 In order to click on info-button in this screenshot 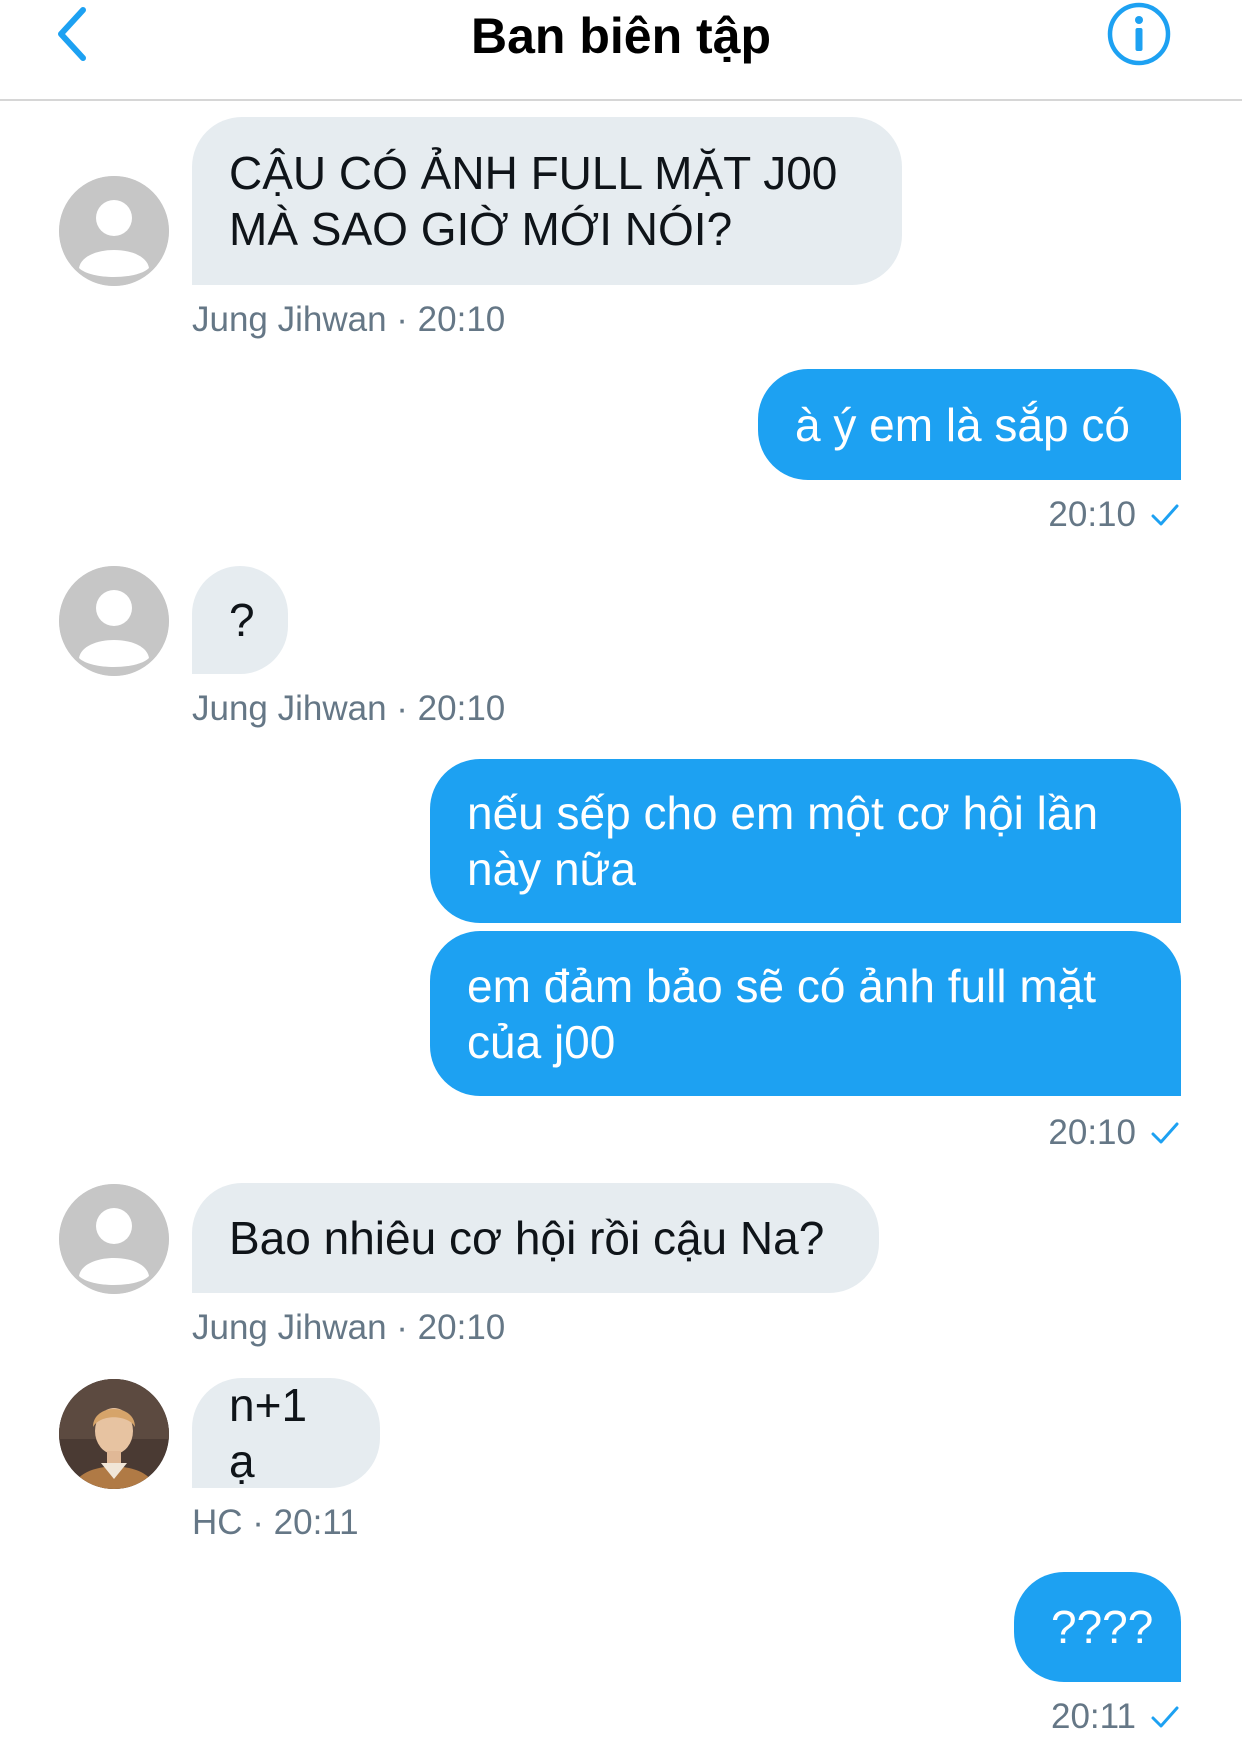, I will do `click(1139, 36)`.